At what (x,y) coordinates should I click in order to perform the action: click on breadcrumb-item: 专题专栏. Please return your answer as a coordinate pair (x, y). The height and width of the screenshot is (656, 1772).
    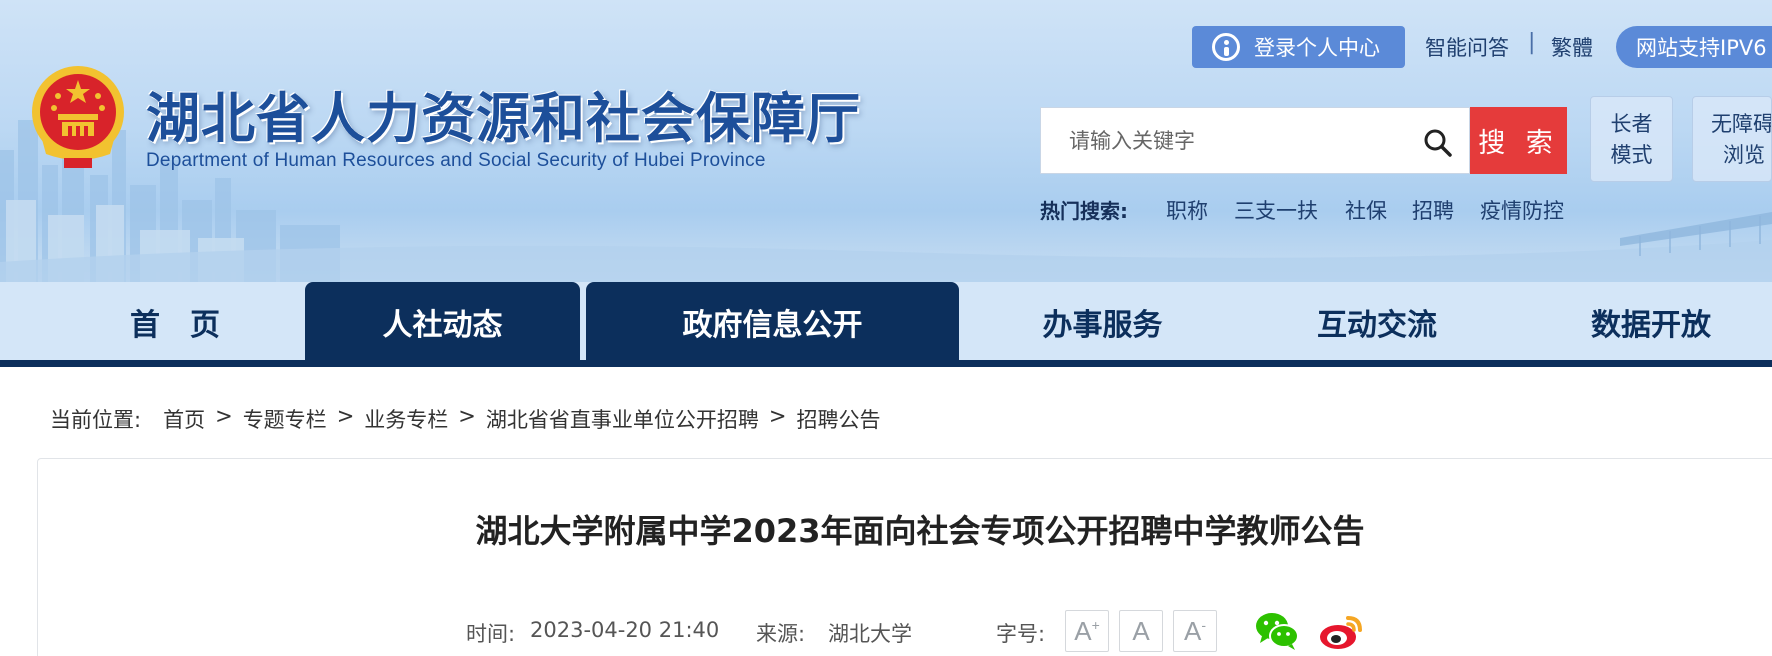
    Looking at the image, I should click on (285, 419).